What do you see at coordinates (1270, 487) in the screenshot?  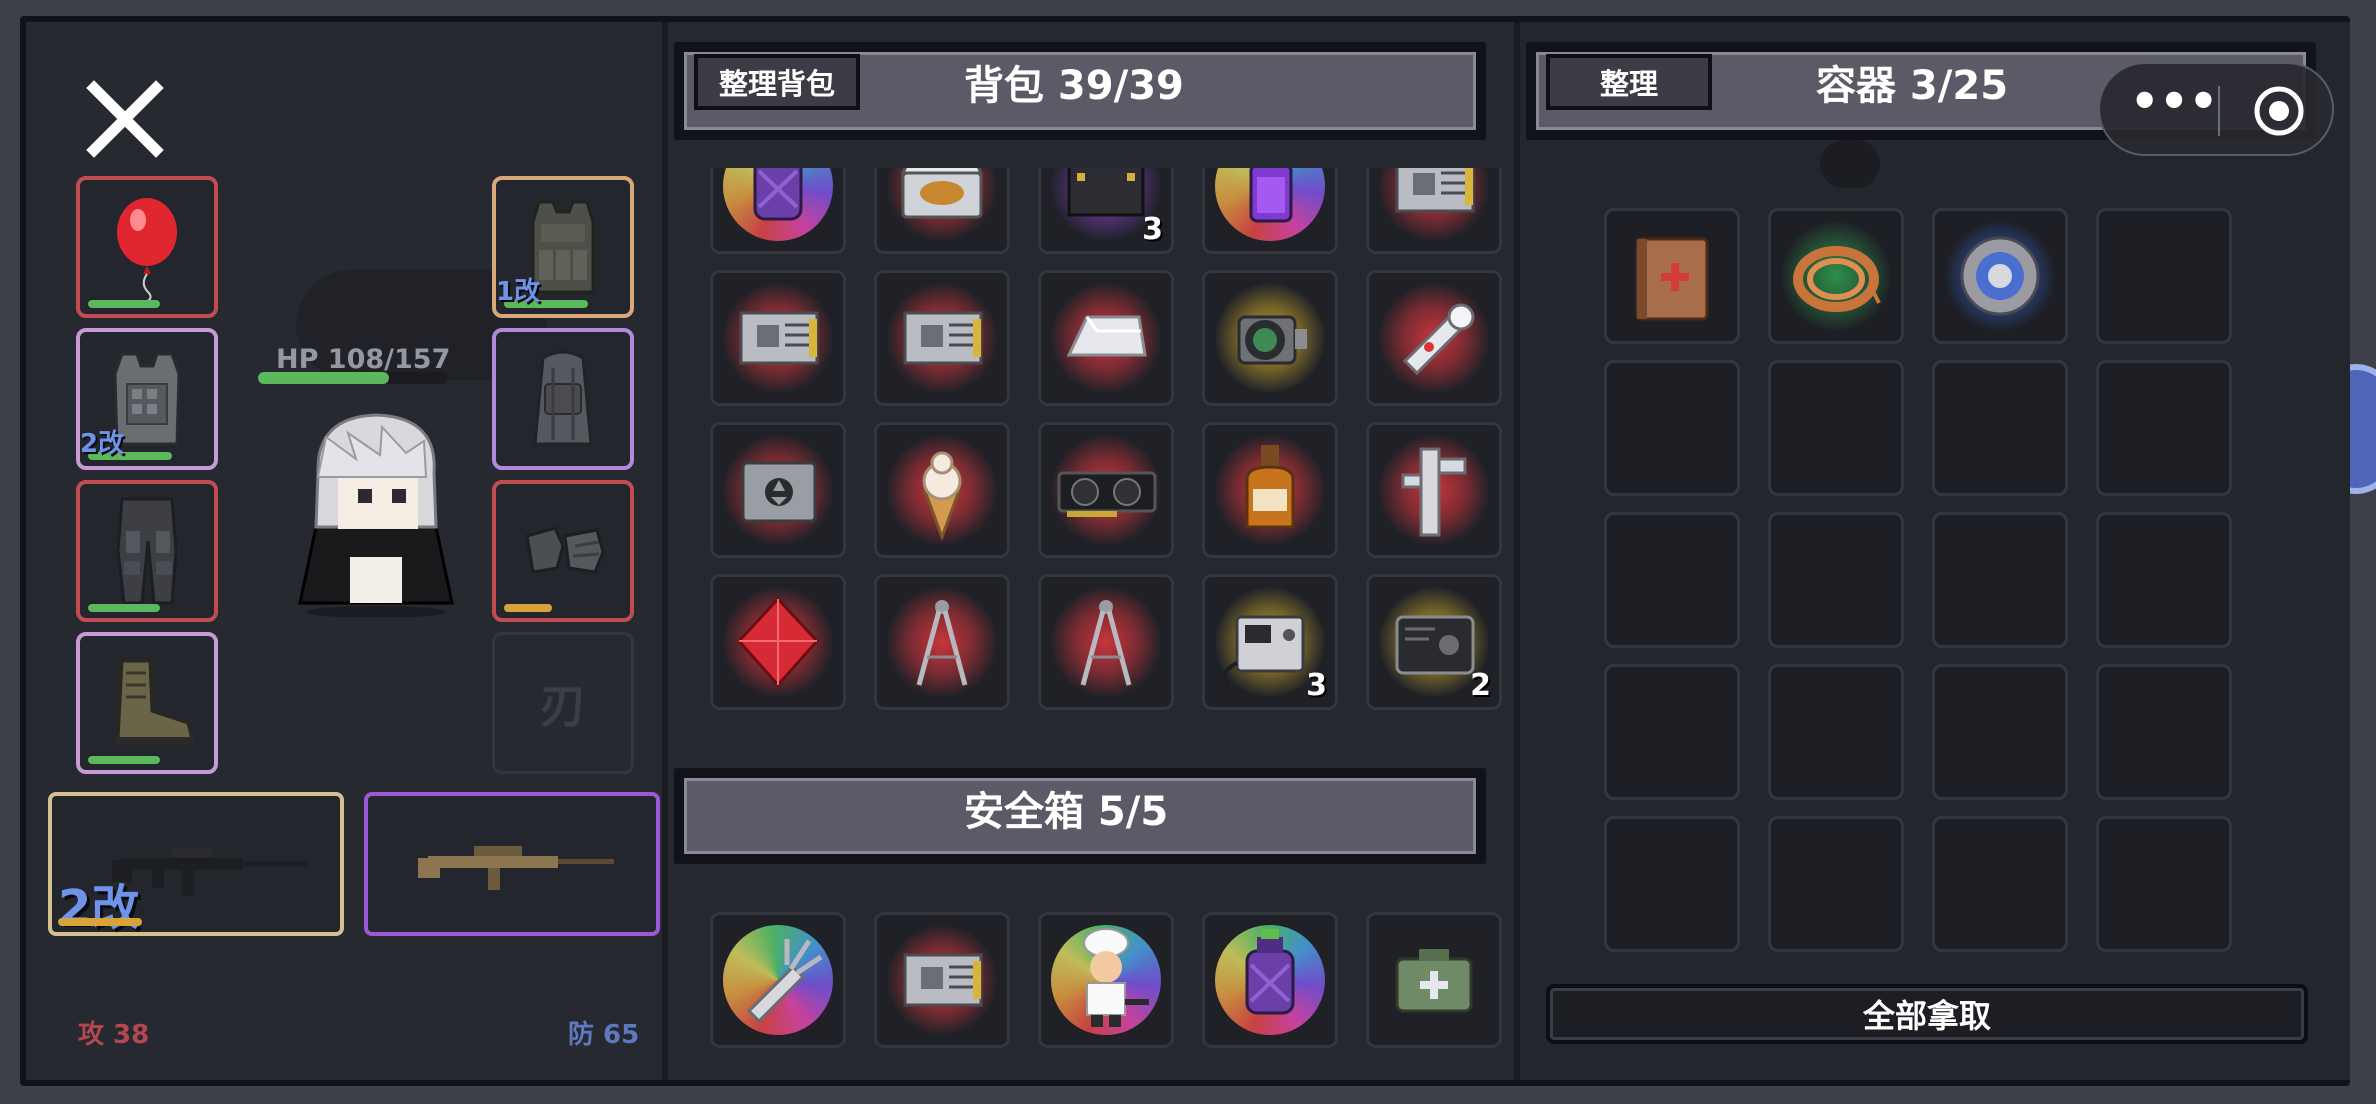 I see `liquor-bottle-icon` at bounding box center [1270, 487].